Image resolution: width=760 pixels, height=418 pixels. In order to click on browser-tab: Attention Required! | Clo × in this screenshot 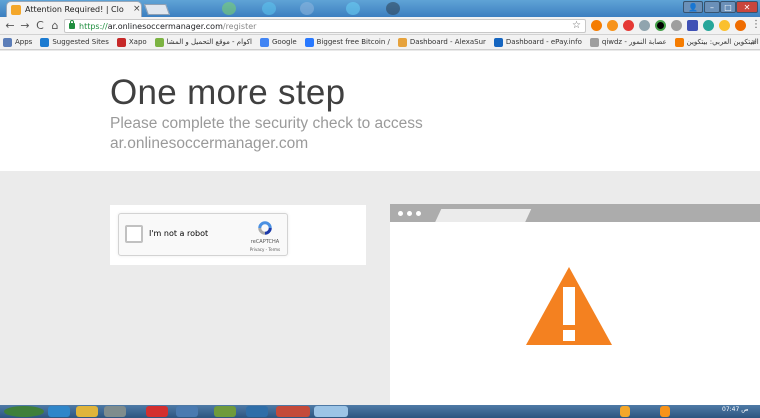, I will do `click(74, 9)`.